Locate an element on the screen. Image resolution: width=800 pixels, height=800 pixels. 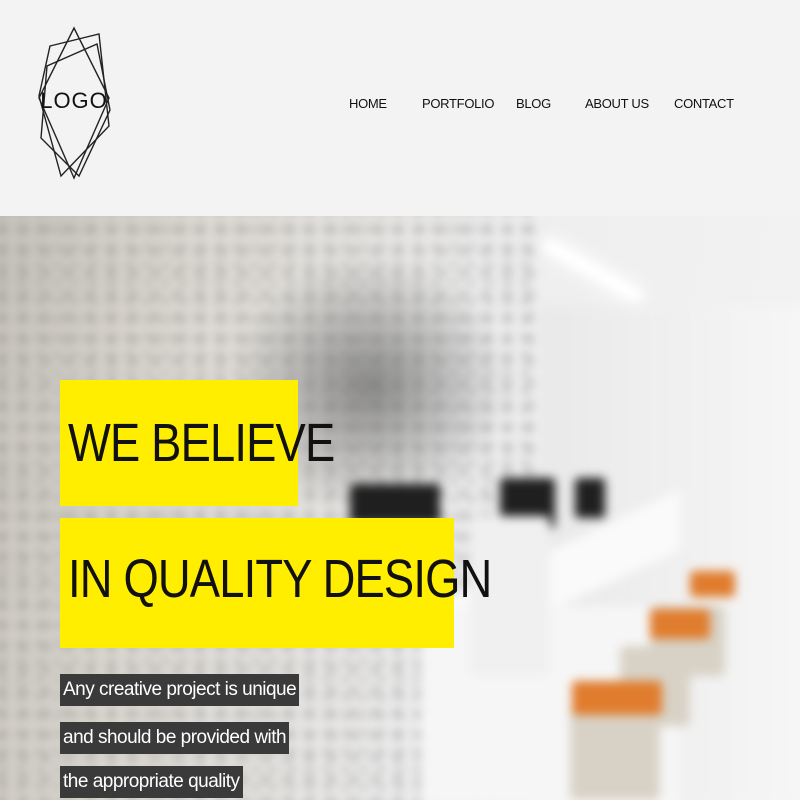
nav-about-us: ABOUT US is located at coordinates (617, 103).